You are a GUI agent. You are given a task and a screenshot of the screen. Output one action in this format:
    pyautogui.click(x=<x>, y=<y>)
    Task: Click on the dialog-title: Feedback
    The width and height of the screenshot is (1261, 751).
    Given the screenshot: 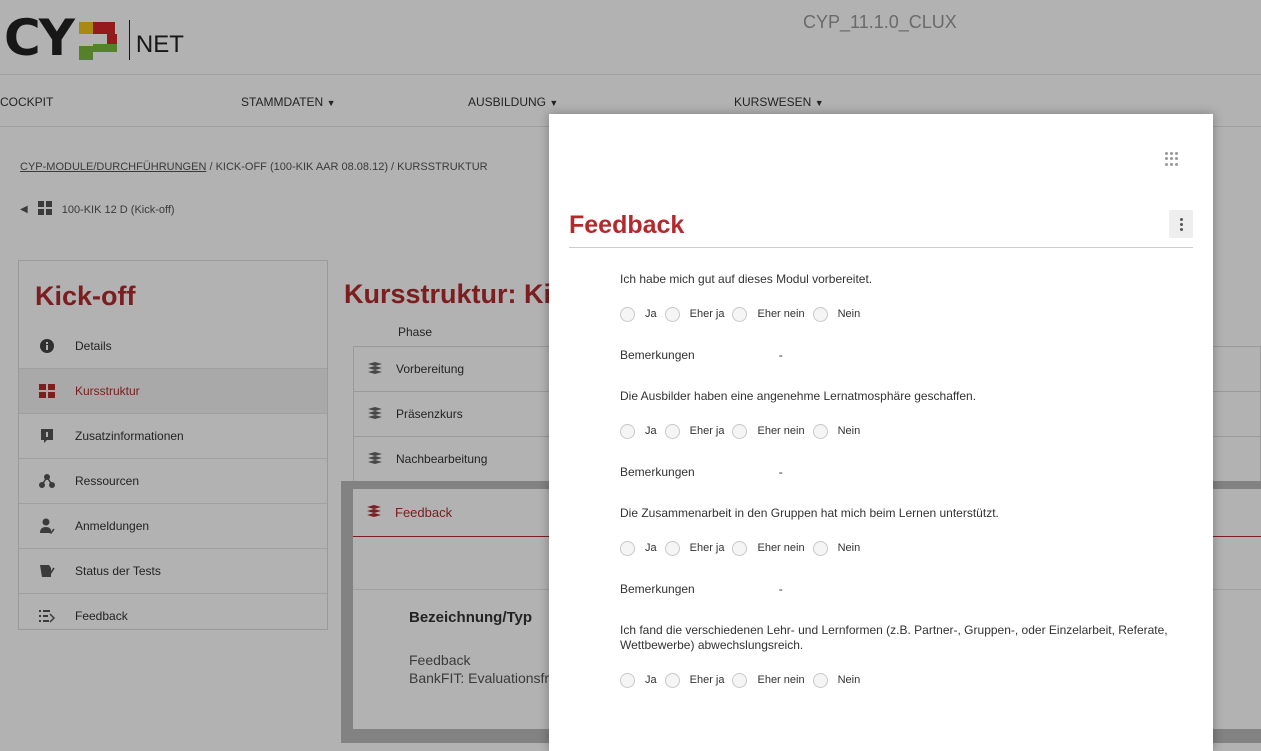 What is the action you would take?
    pyautogui.click(x=627, y=225)
    